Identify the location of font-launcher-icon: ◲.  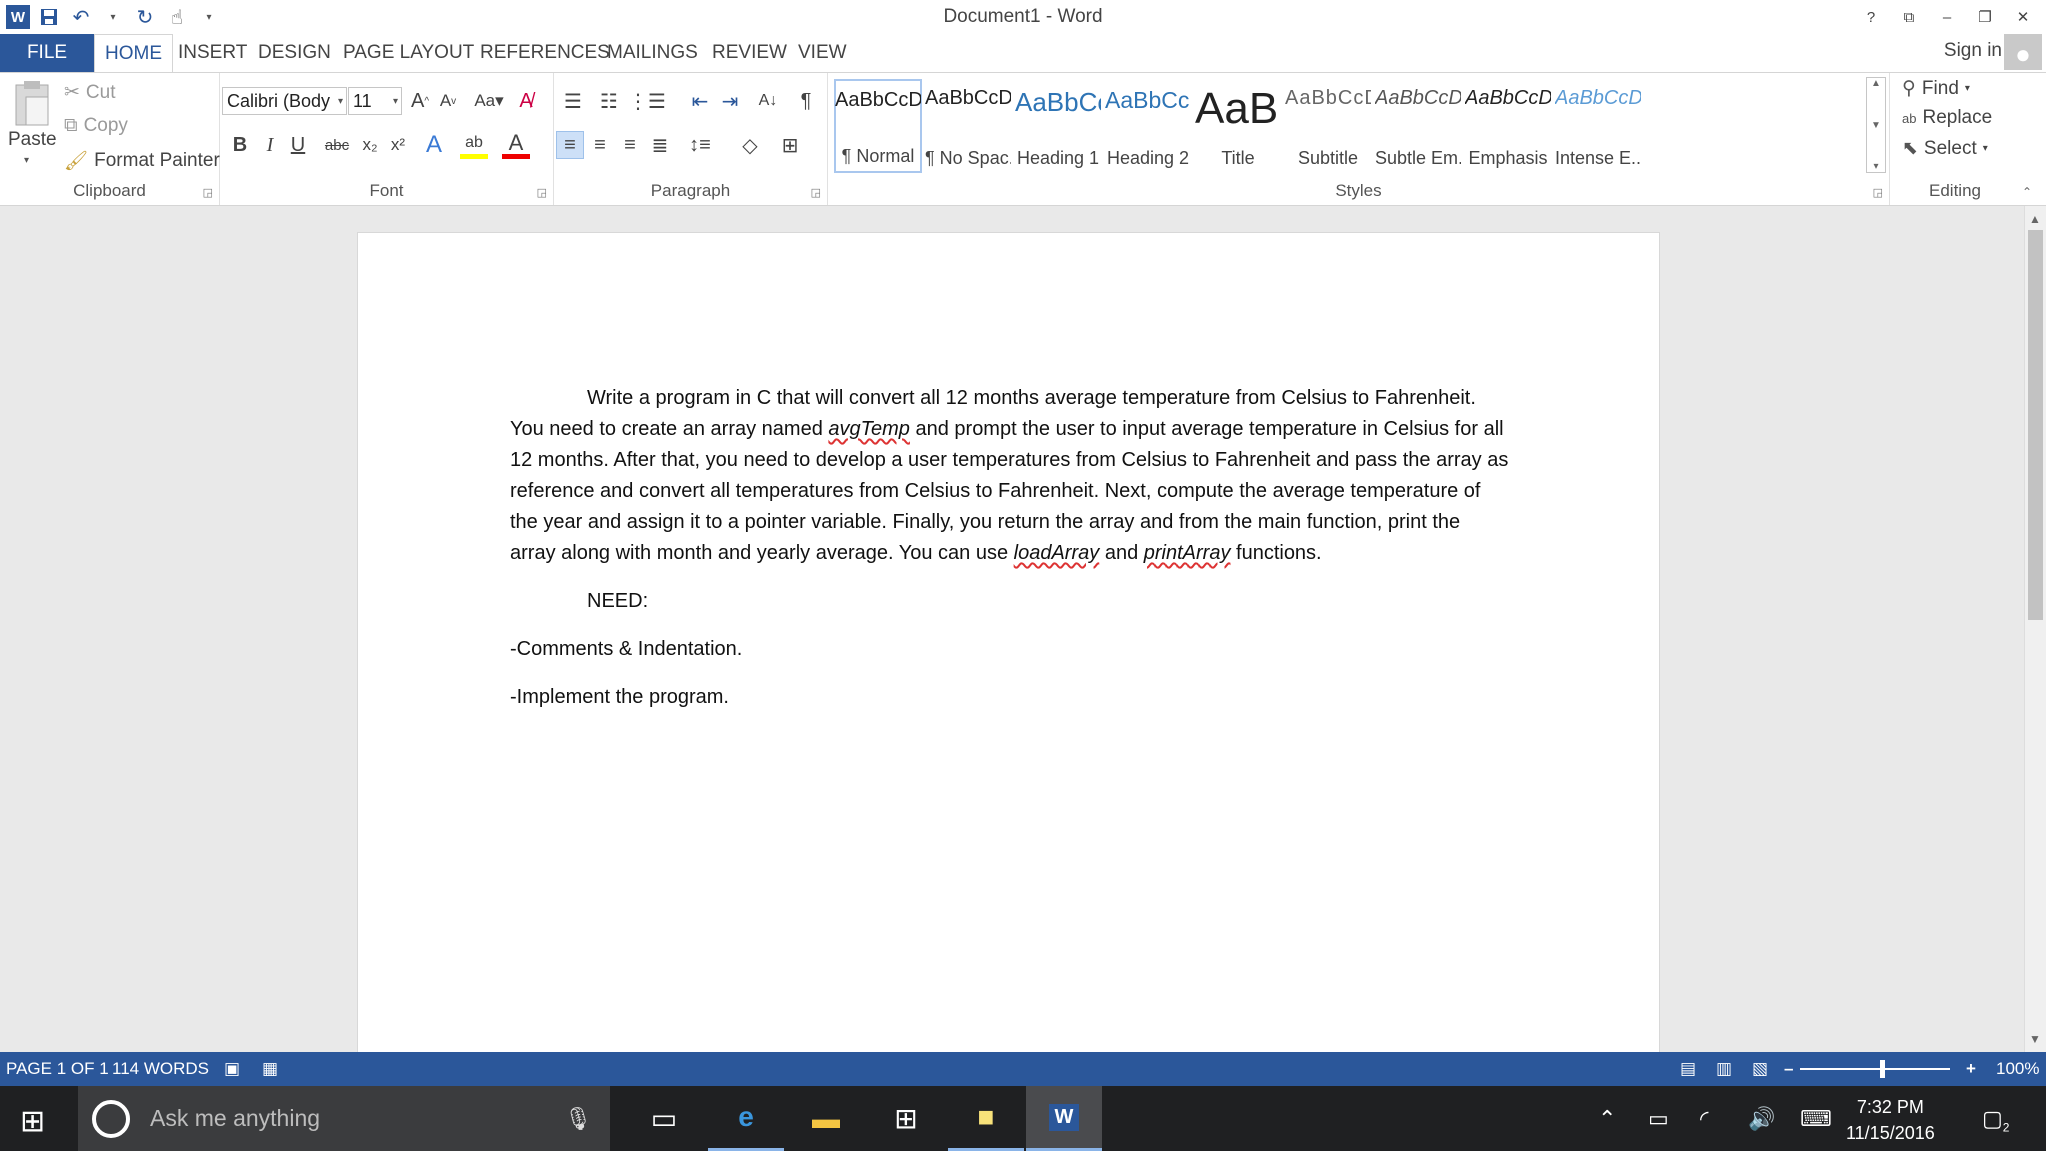
(542, 192).